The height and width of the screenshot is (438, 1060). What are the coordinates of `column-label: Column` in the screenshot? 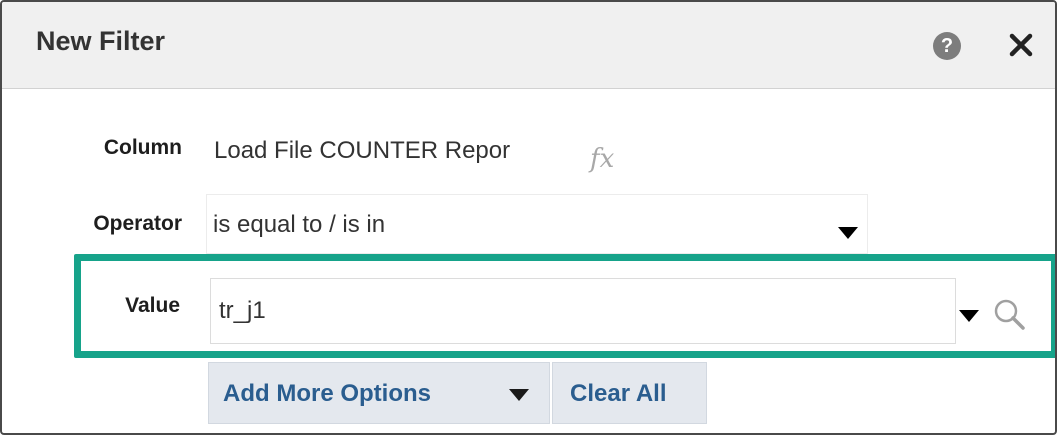 It's located at (142, 147).